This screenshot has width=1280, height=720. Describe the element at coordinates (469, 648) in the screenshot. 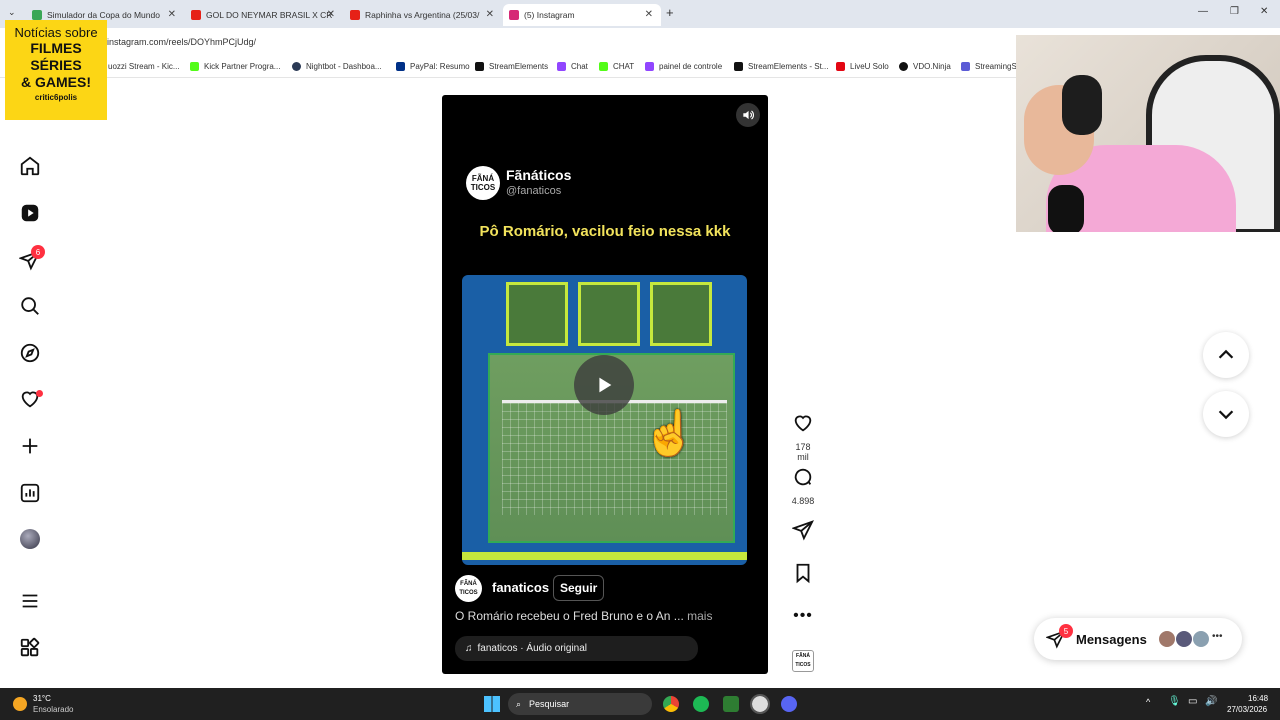

I see `music-note-icon: ♫` at that location.